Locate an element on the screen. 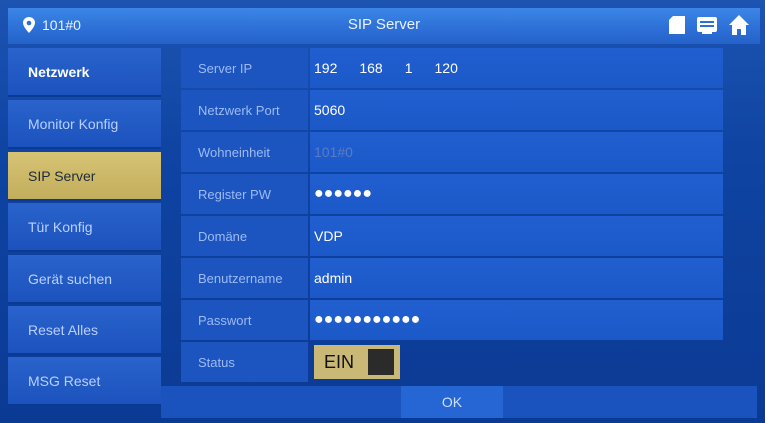 Image resolution: width=765 pixels, height=423 pixels. sidebar-item-tuer-konfig: Tür Konfig is located at coordinates (84, 227).